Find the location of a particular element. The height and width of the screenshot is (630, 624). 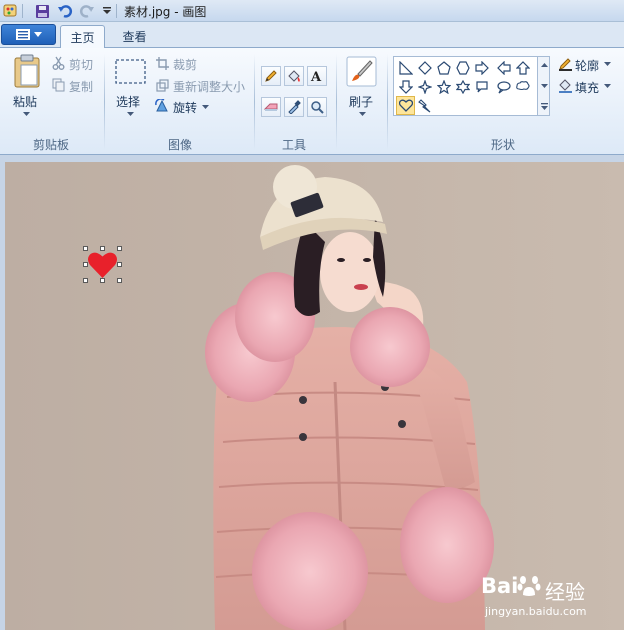

pencil-tool-button is located at coordinates (271, 76).